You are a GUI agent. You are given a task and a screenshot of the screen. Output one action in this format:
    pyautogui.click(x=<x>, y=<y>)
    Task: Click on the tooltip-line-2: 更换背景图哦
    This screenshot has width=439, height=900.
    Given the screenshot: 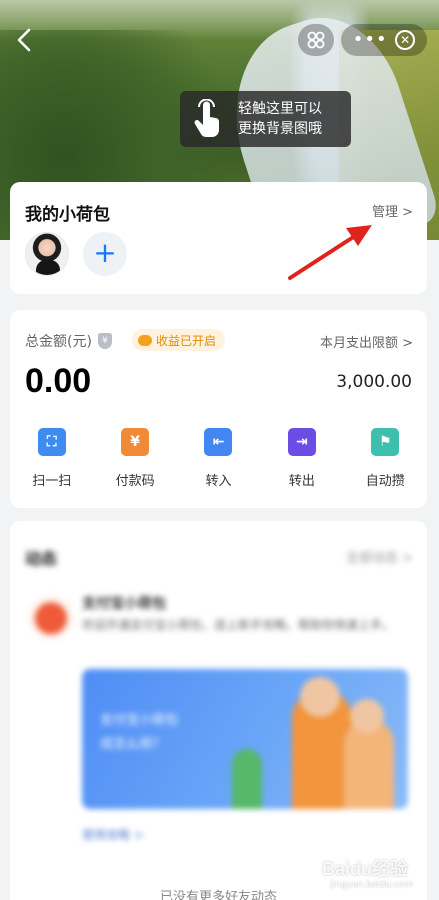 What is the action you would take?
    pyautogui.click(x=280, y=129)
    